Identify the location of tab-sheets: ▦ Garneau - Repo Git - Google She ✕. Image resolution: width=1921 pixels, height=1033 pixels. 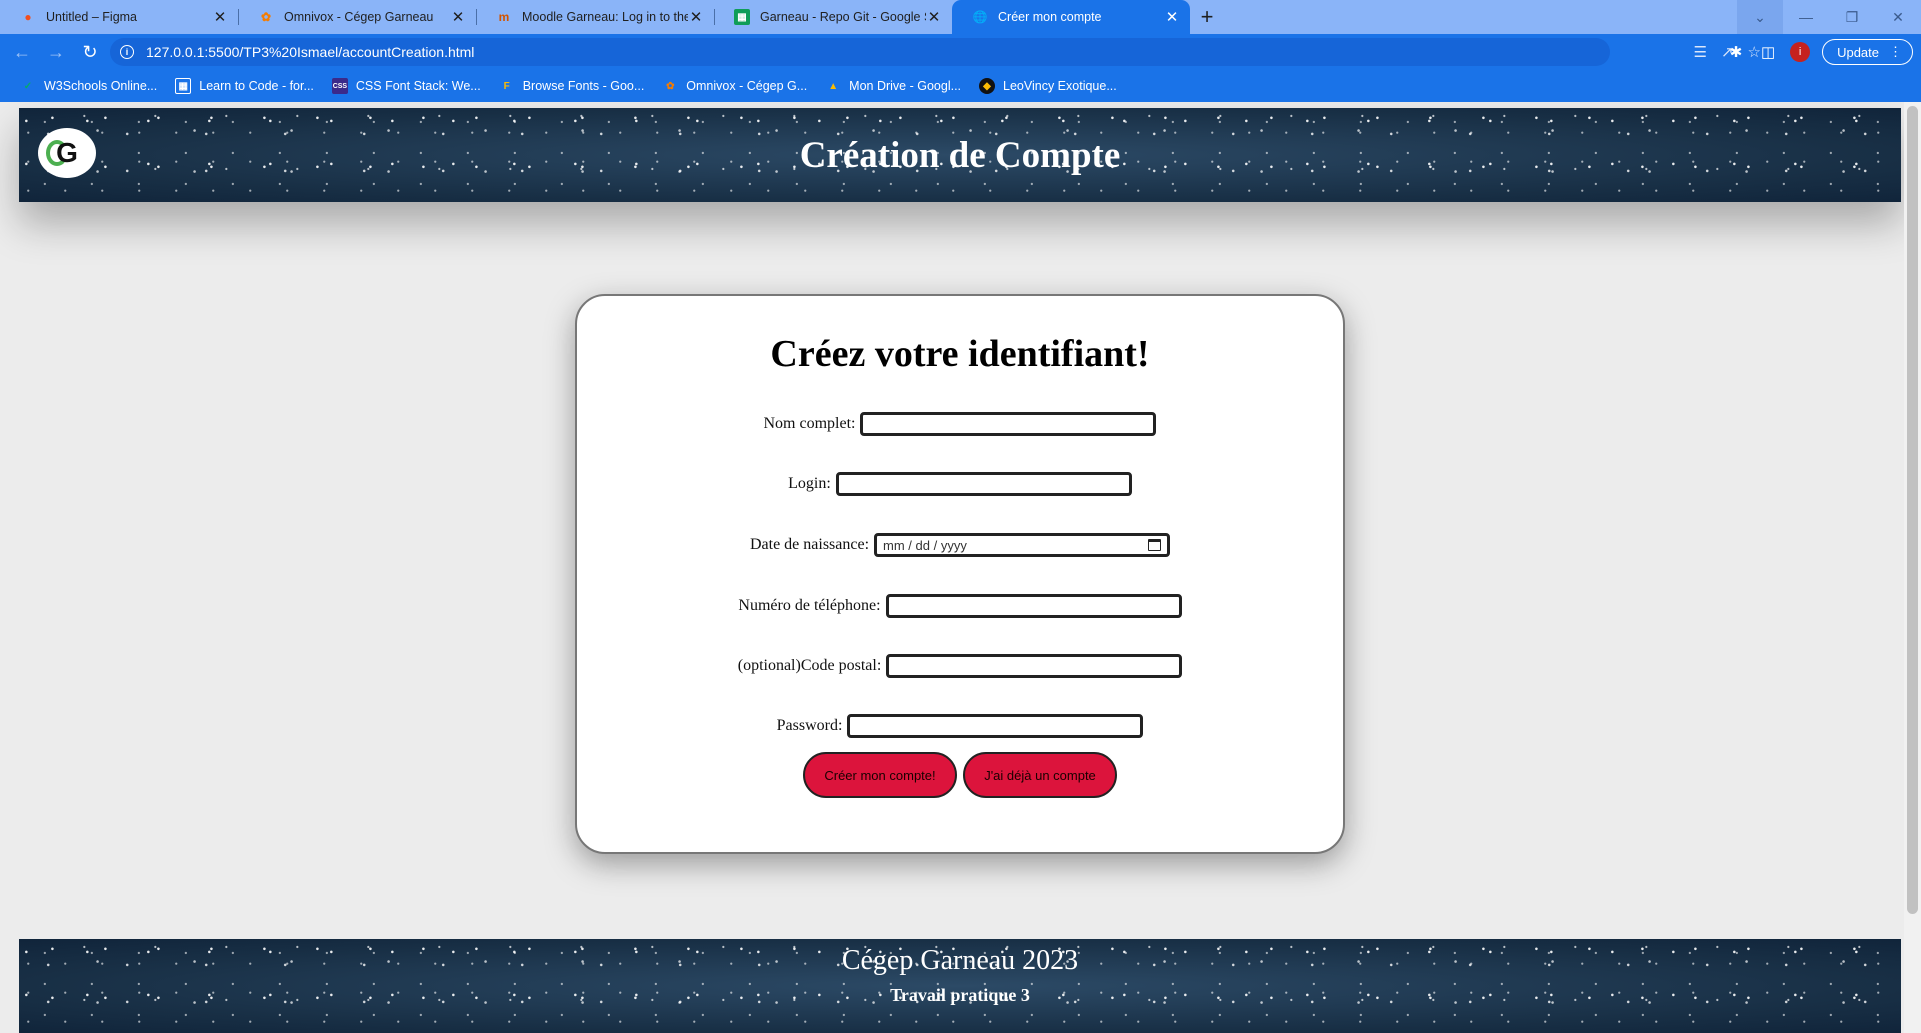
(833, 17).